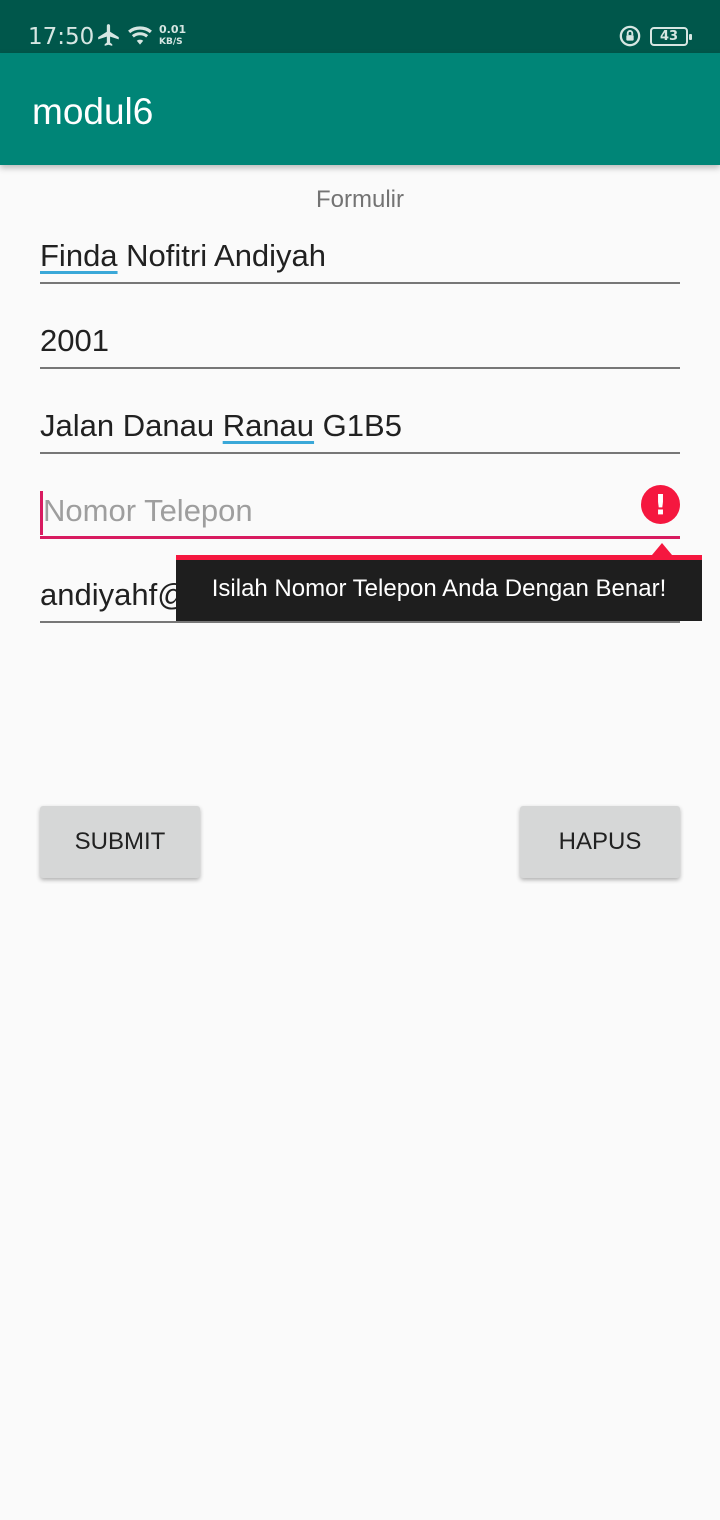  I want to click on status-time: 17:50, so click(61, 37).